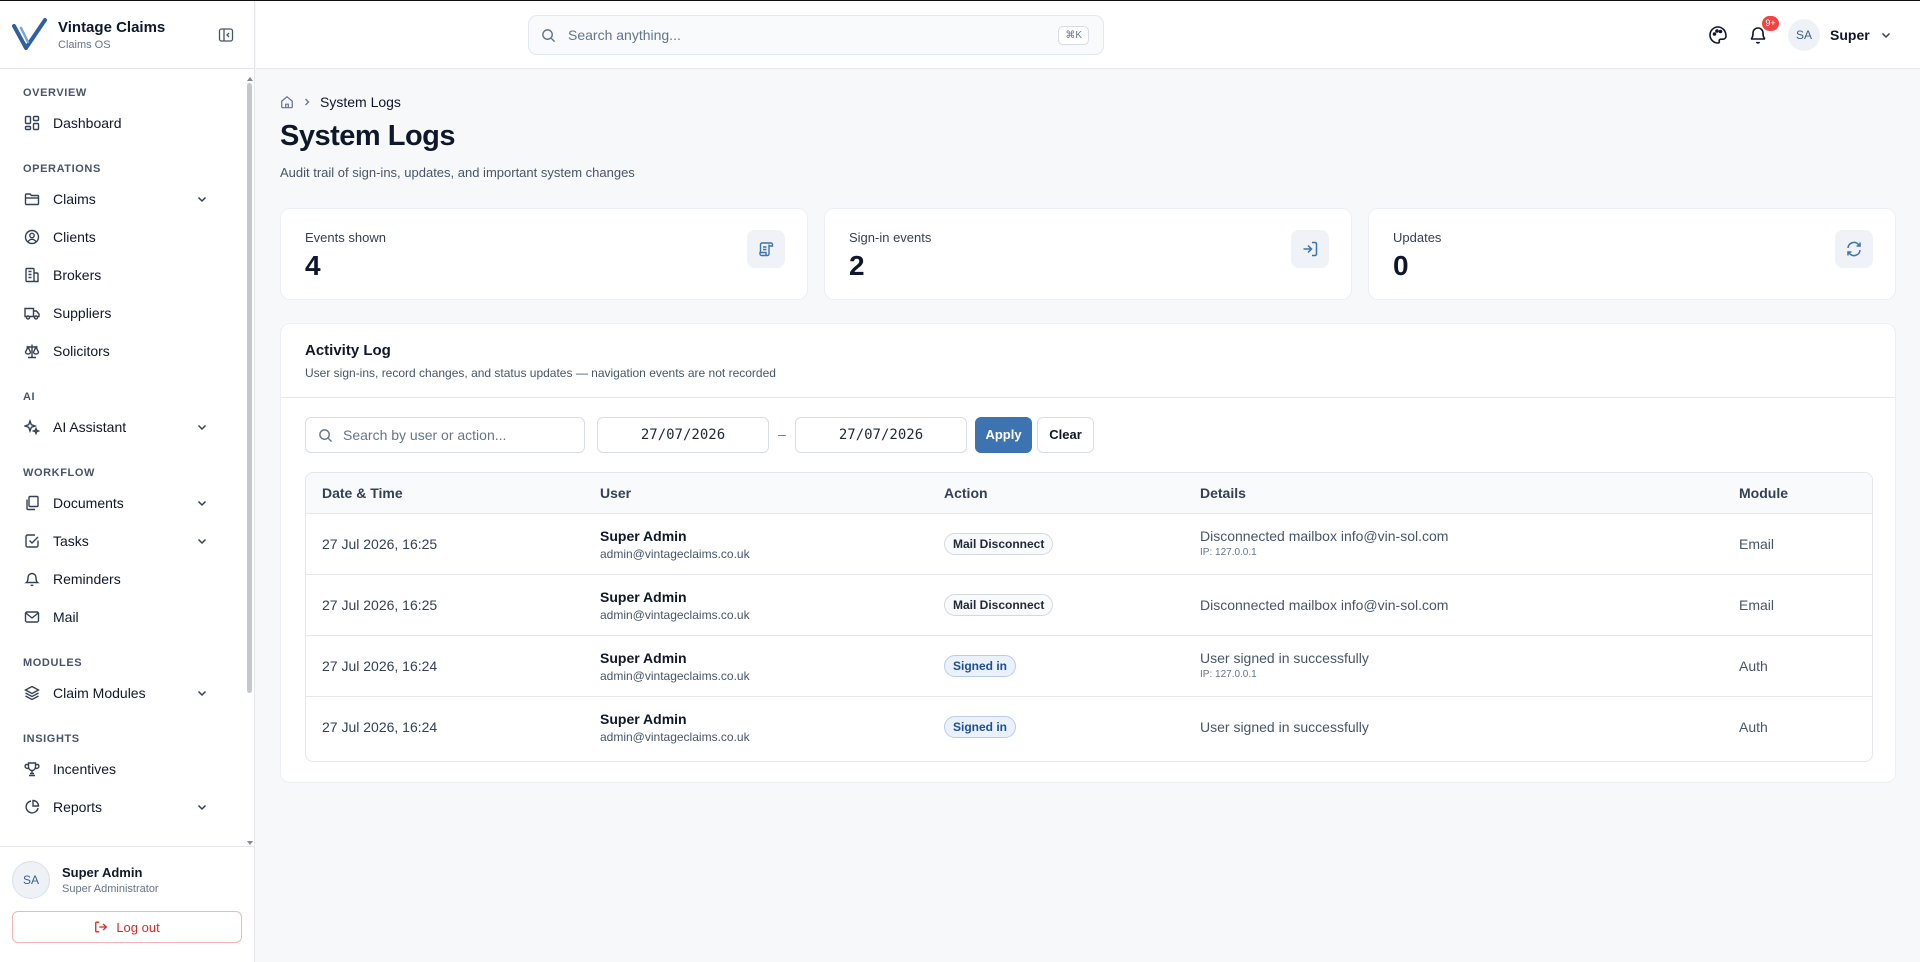 The width and height of the screenshot is (1920, 962). Describe the element at coordinates (77, 275) in the screenshot. I see `sidebar-item-label: Brokers` at that location.